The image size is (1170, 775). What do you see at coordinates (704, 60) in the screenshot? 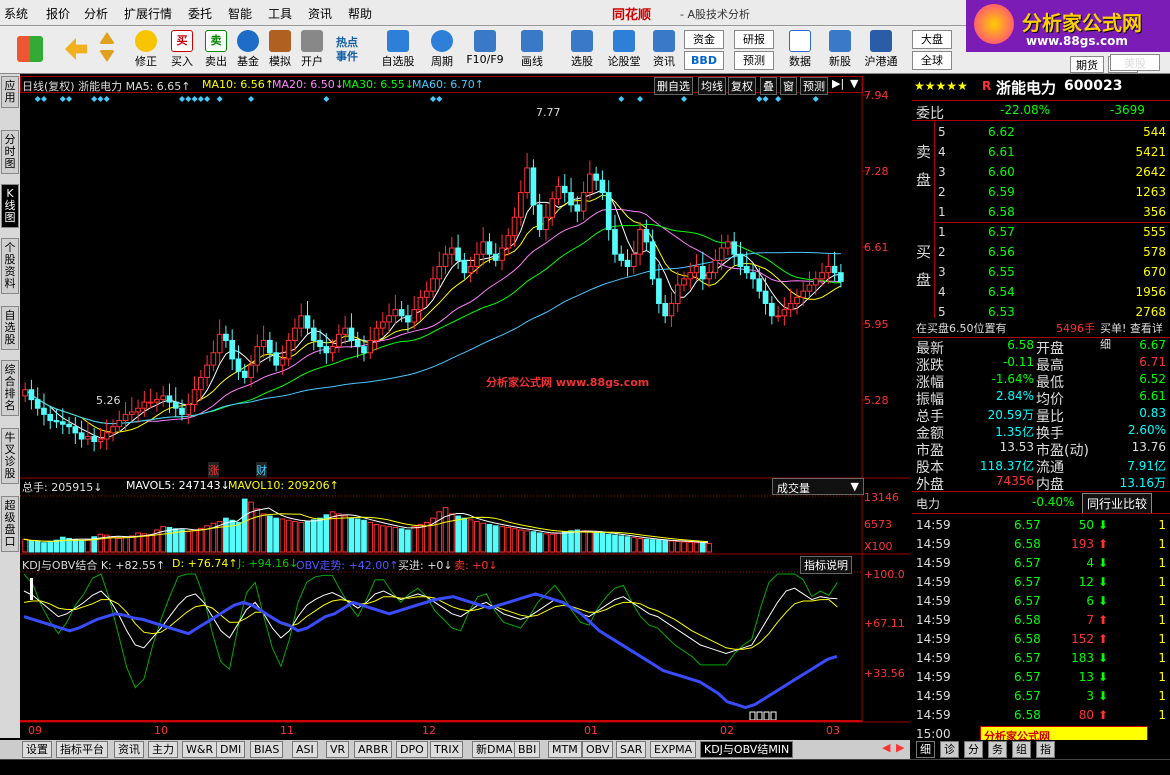
I see `bbd-button: BBD` at bounding box center [704, 60].